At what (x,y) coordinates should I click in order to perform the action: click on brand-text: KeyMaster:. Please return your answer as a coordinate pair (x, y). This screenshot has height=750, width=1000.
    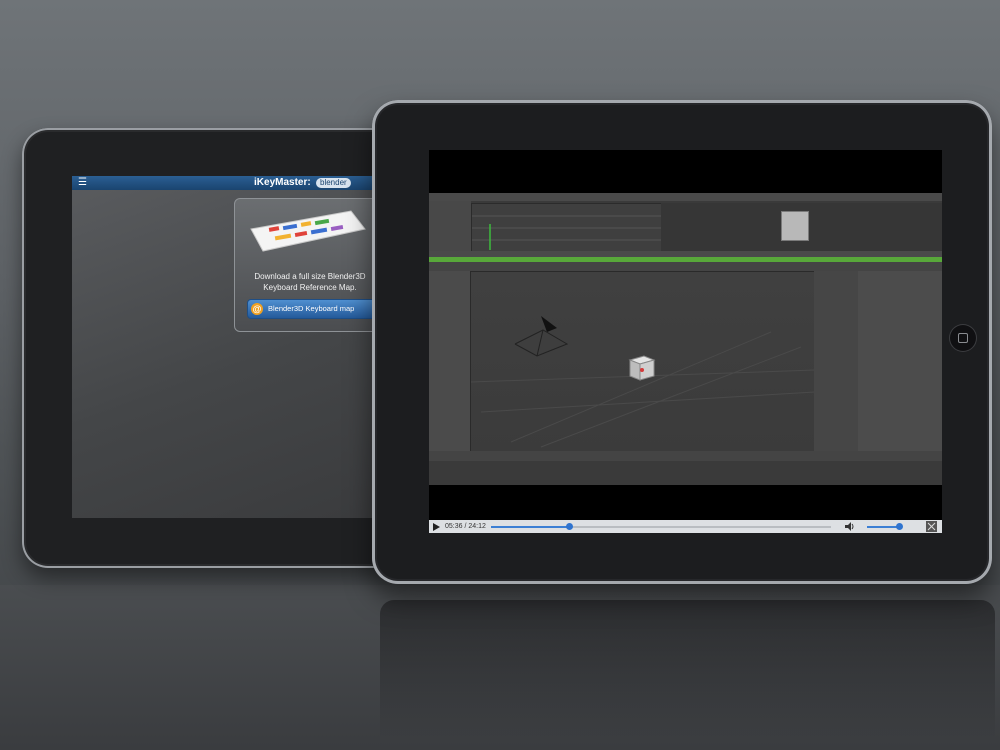
    Looking at the image, I should click on (283, 182).